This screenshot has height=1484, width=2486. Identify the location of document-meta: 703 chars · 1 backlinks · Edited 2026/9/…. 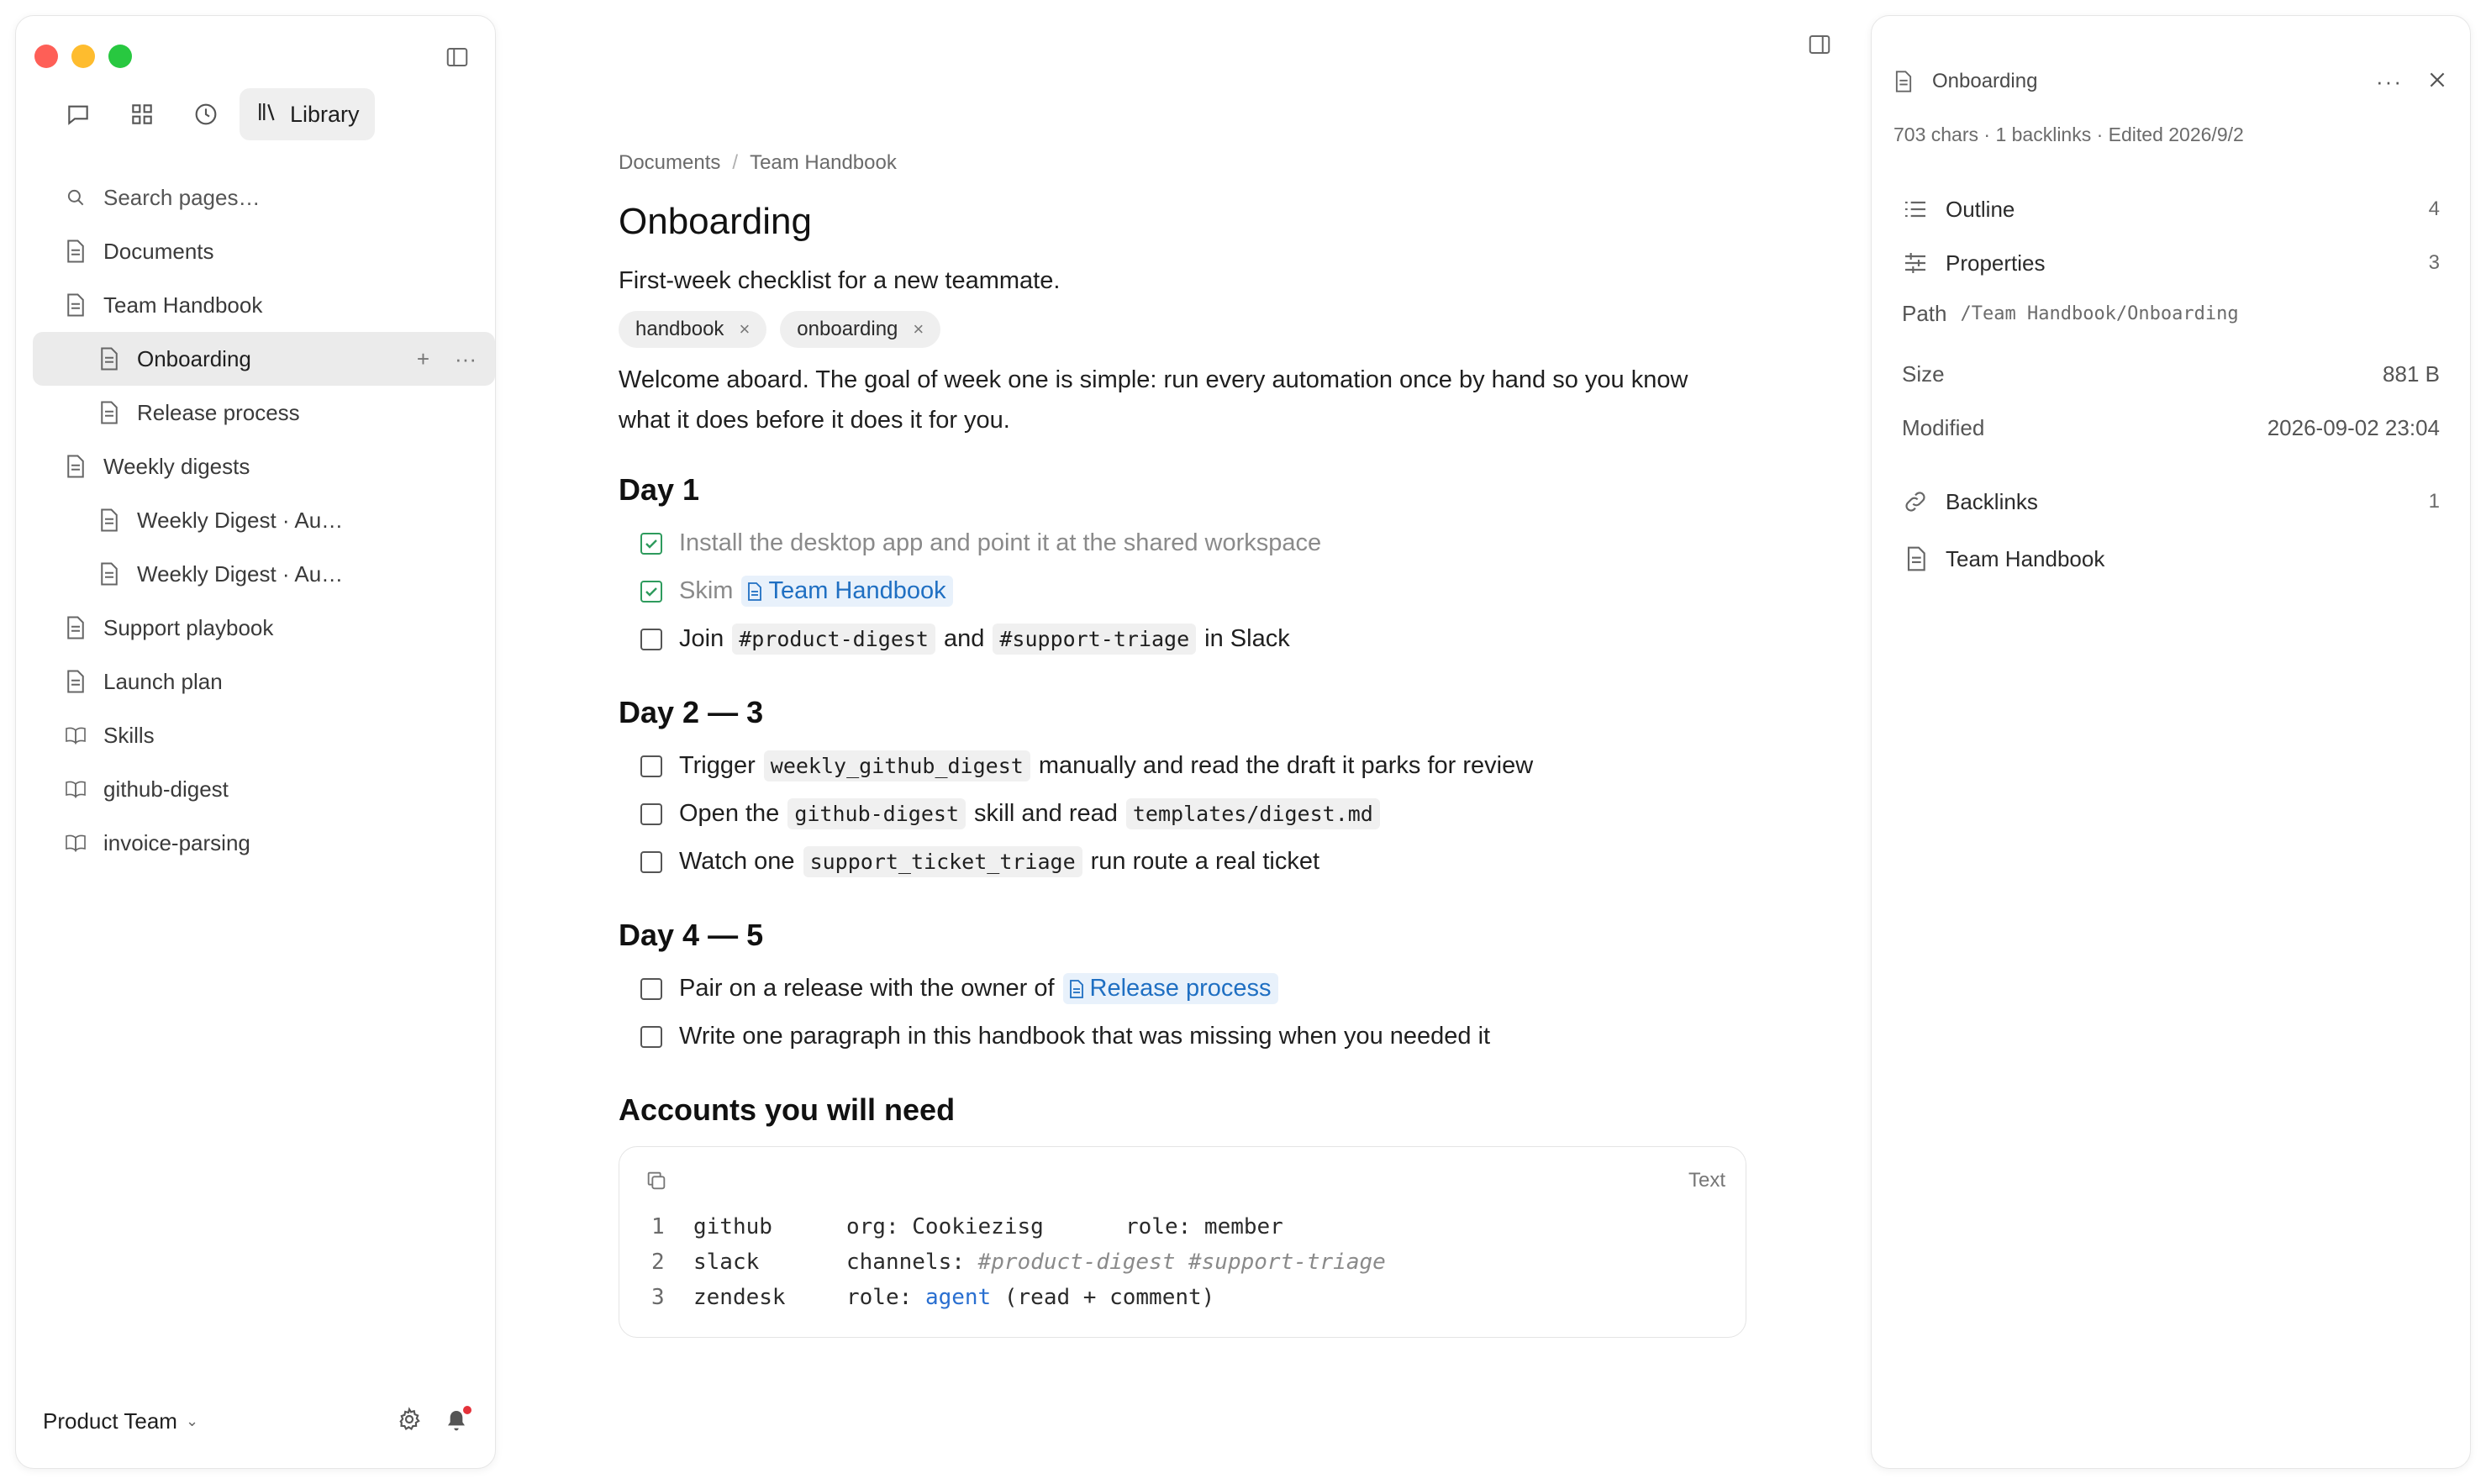
(2068, 135).